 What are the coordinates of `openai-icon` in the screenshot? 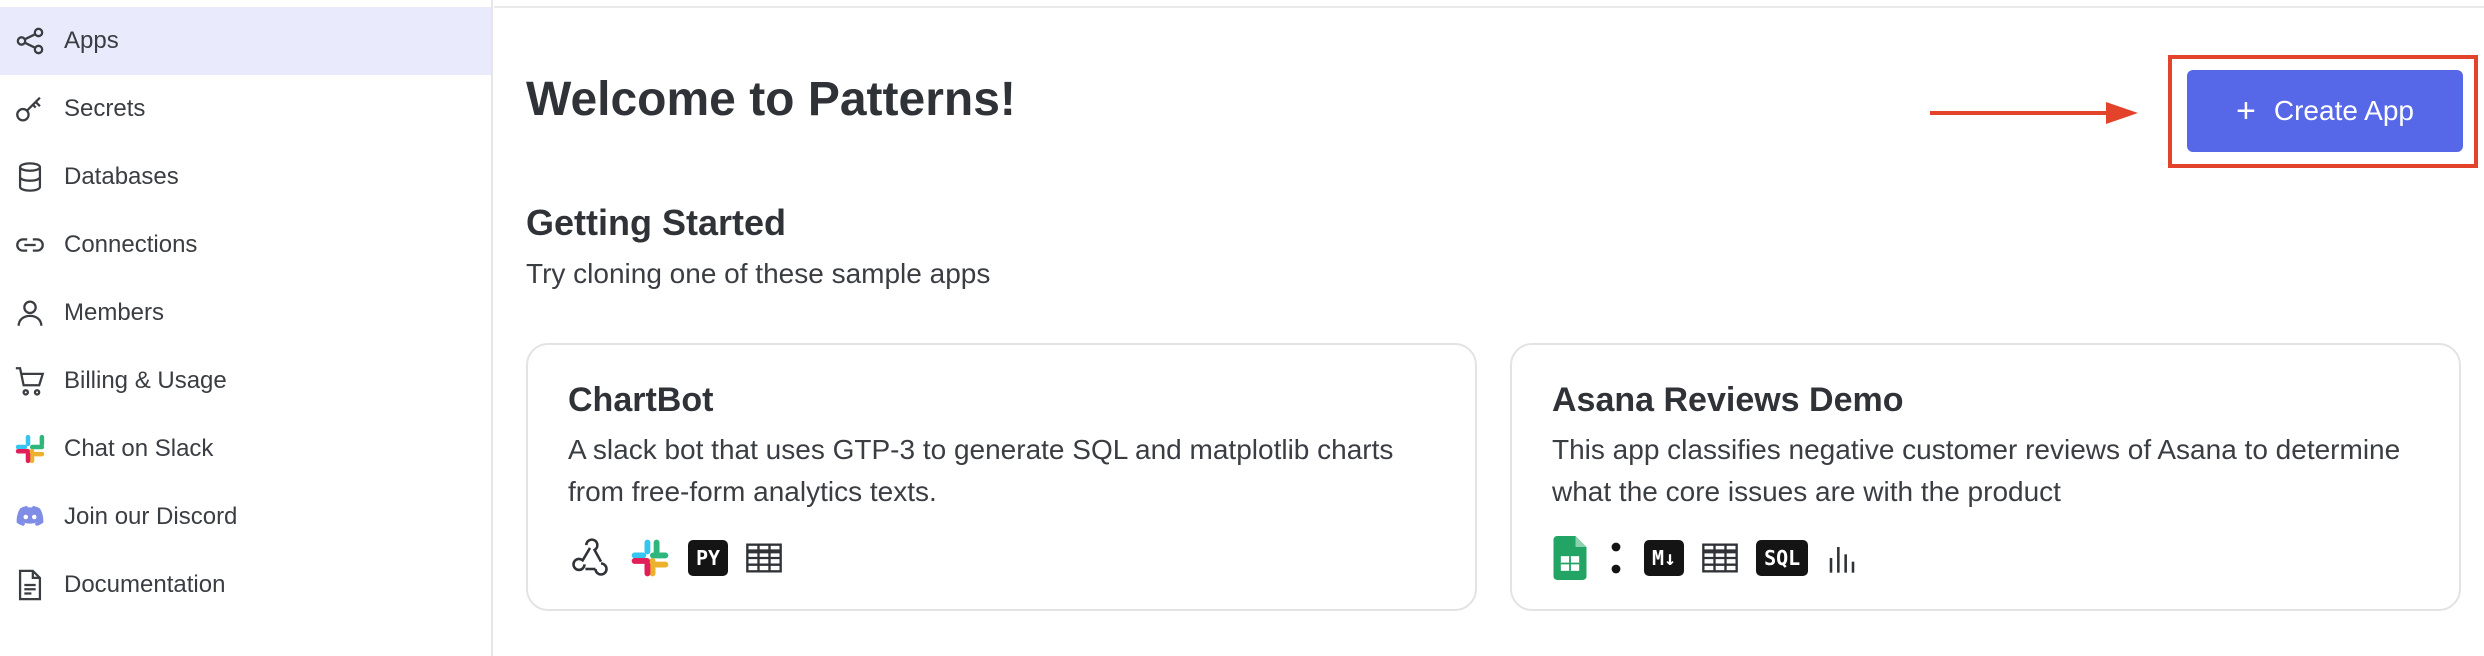 It's located at (1616, 558).